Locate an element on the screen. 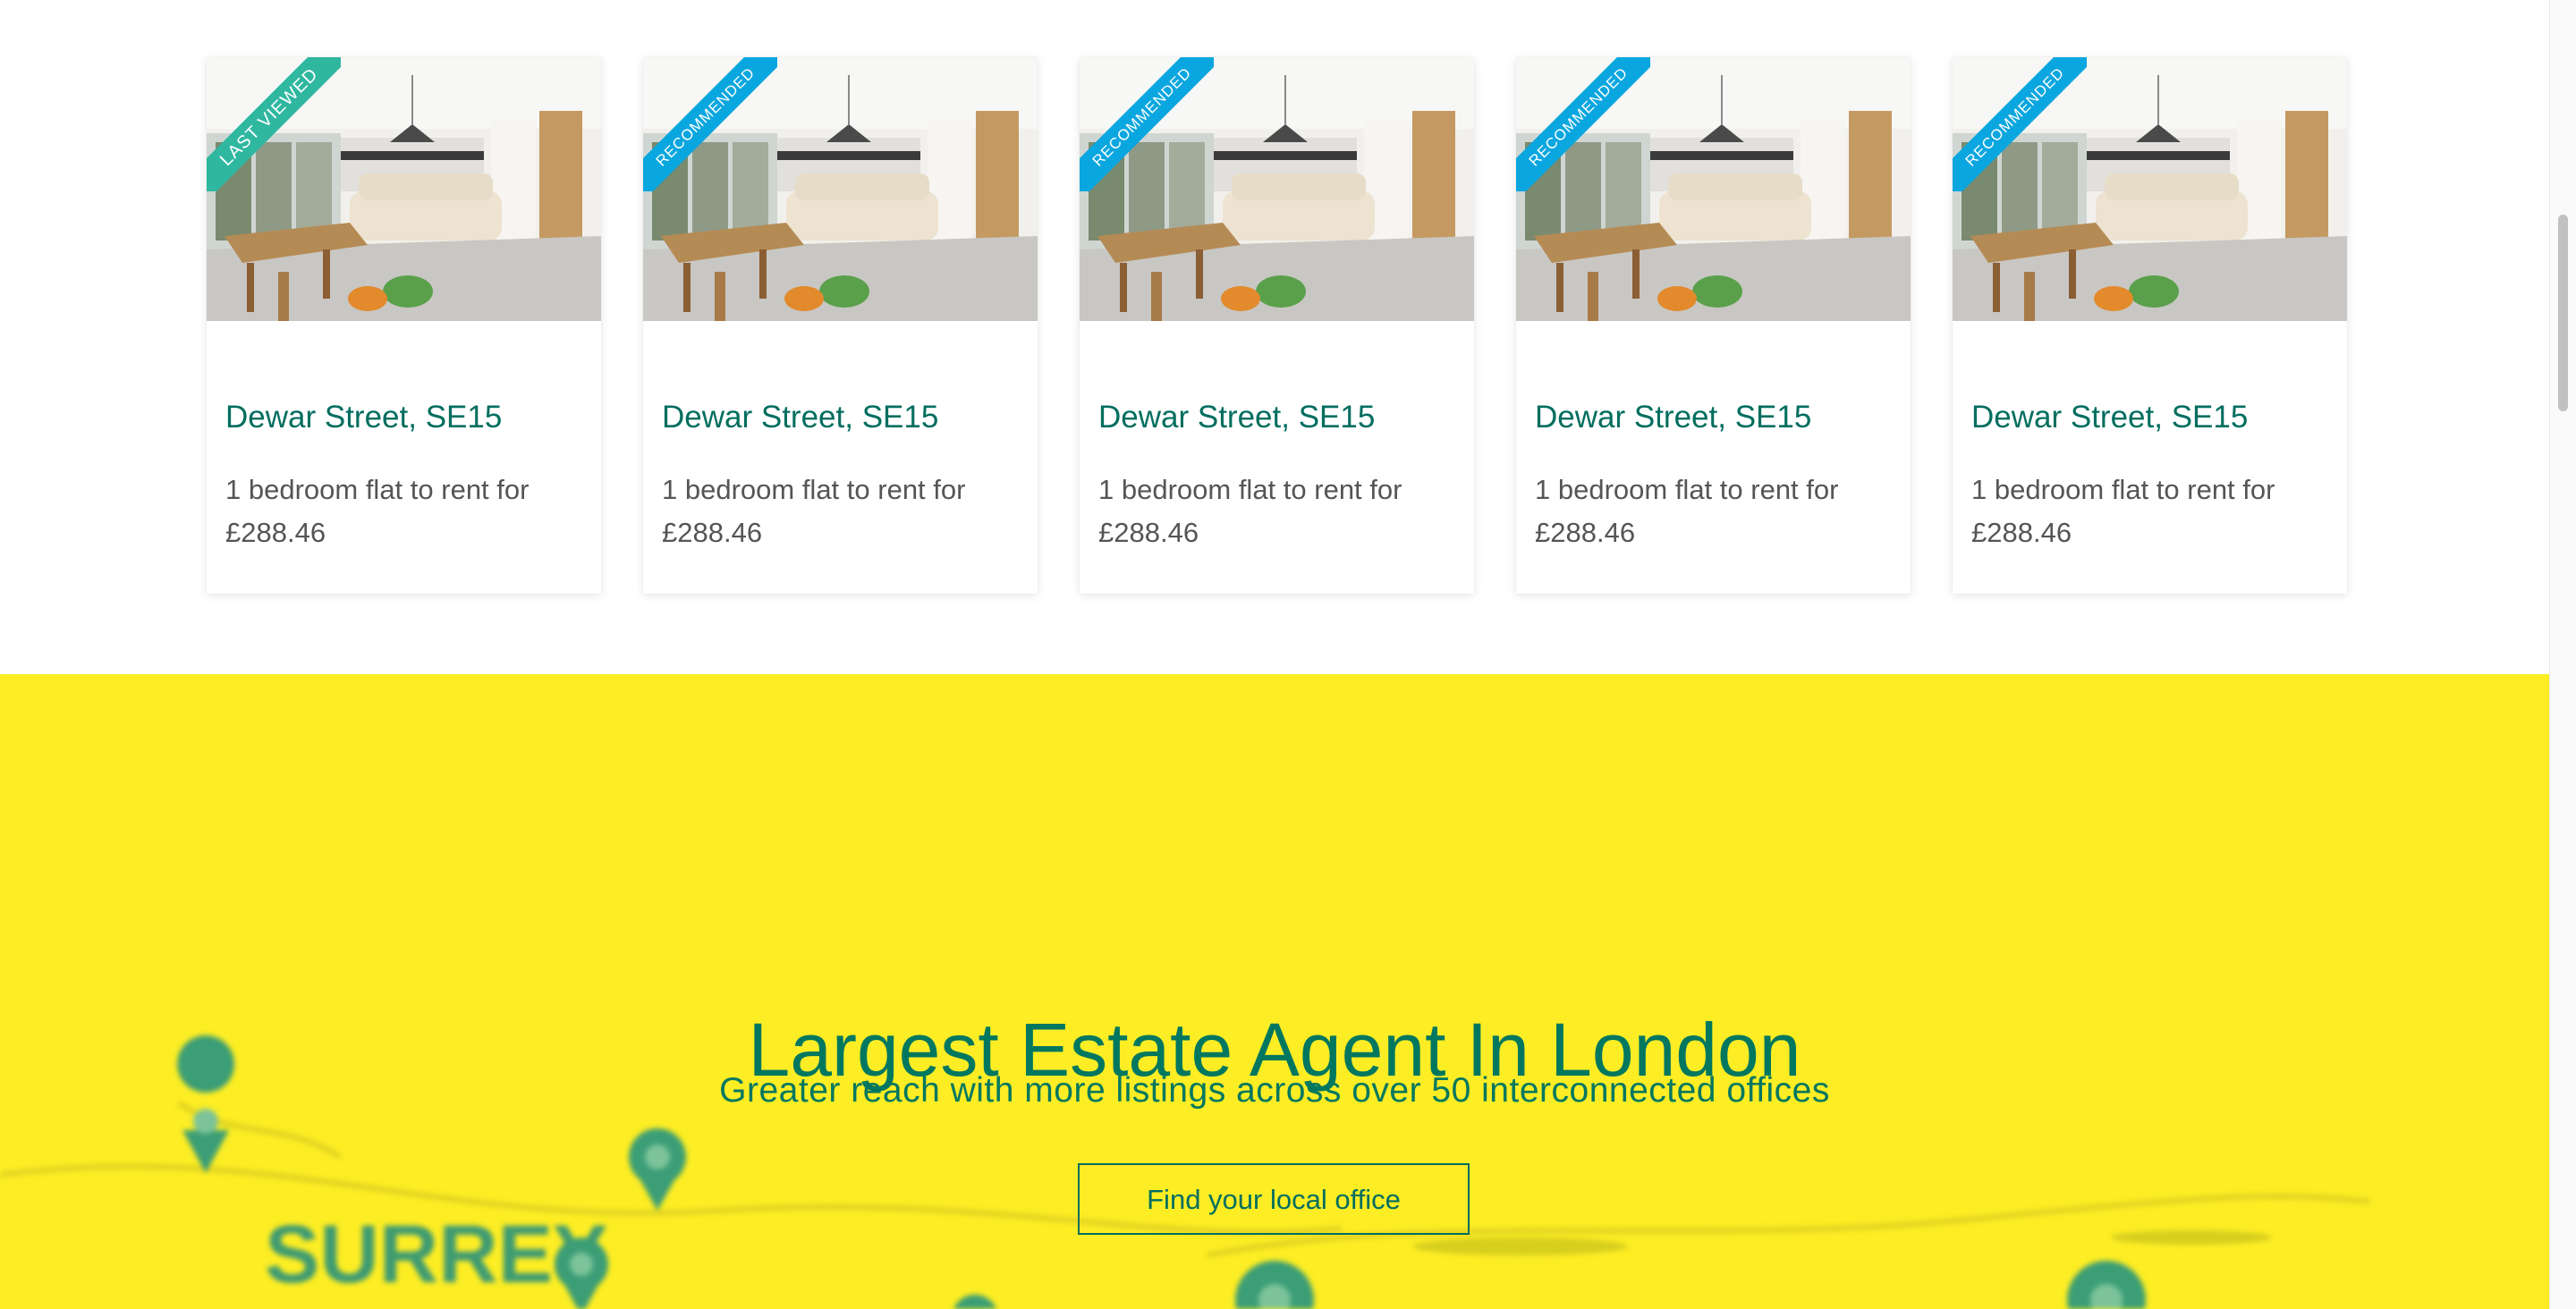 This screenshot has height=1309, width=2576. page-scrollbar is located at coordinates (2562, 654).